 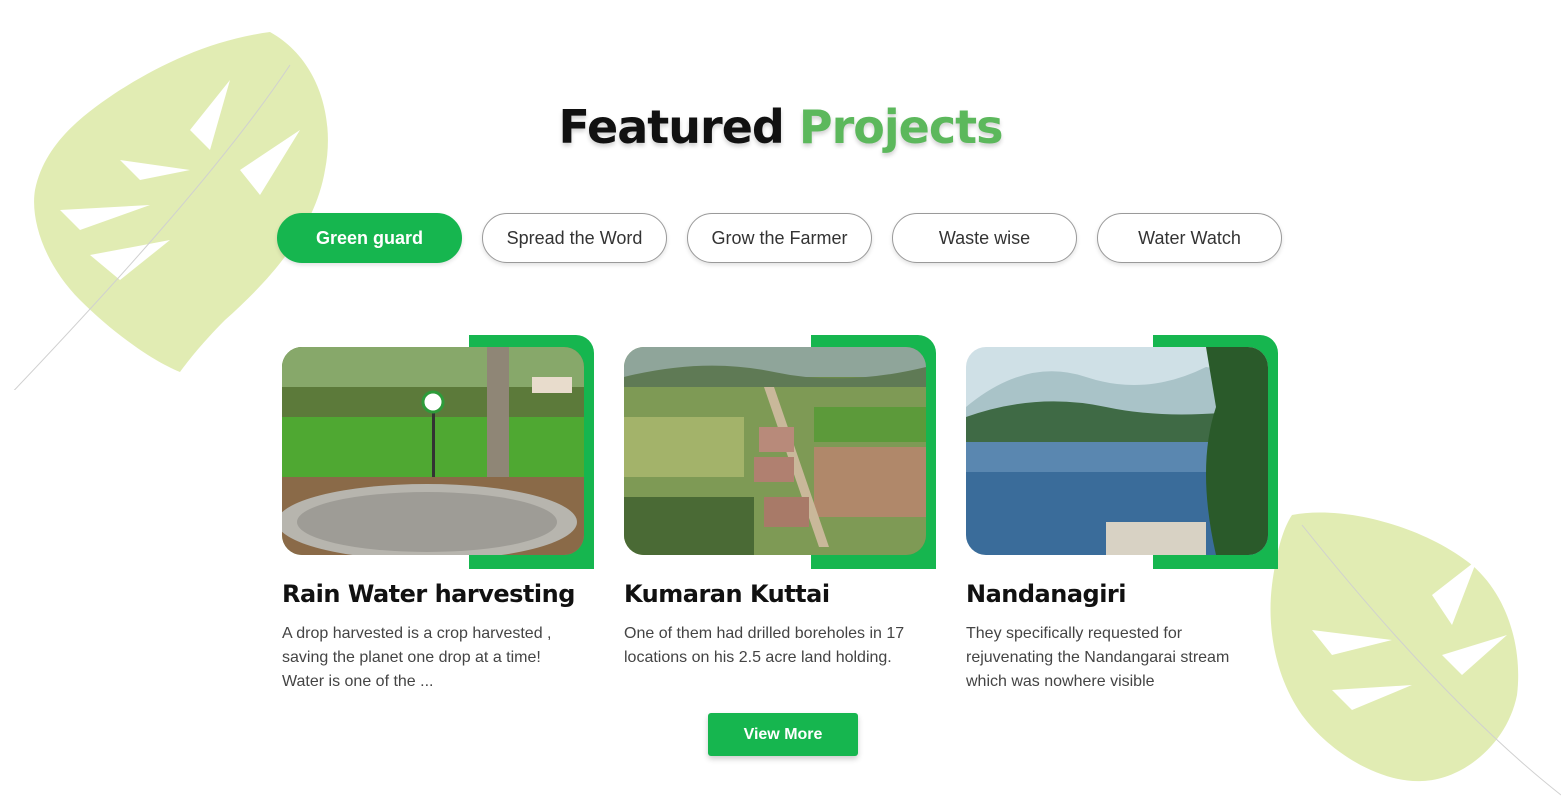 What do you see at coordinates (783, 734) in the screenshot?
I see `view-more-button: View More` at bounding box center [783, 734].